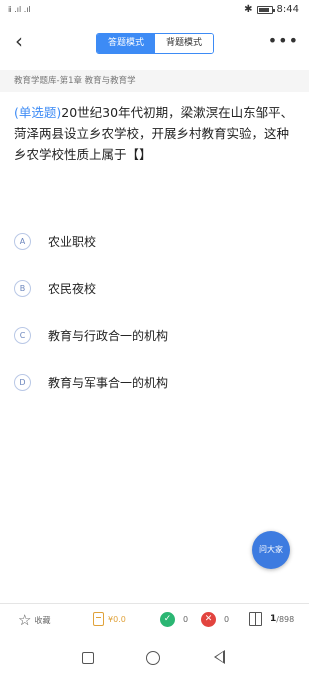 The height and width of the screenshot is (675, 320). What do you see at coordinates (219, 657) in the screenshot?
I see `back-triangle-icon` at bounding box center [219, 657].